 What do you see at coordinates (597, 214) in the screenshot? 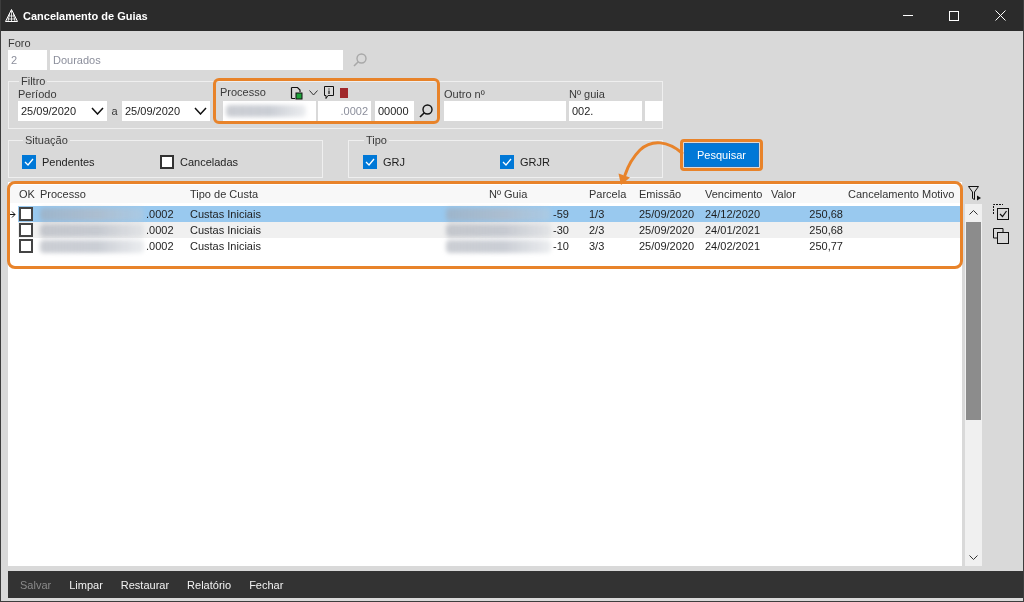
I see `table-cell-text: 1/3` at bounding box center [597, 214].